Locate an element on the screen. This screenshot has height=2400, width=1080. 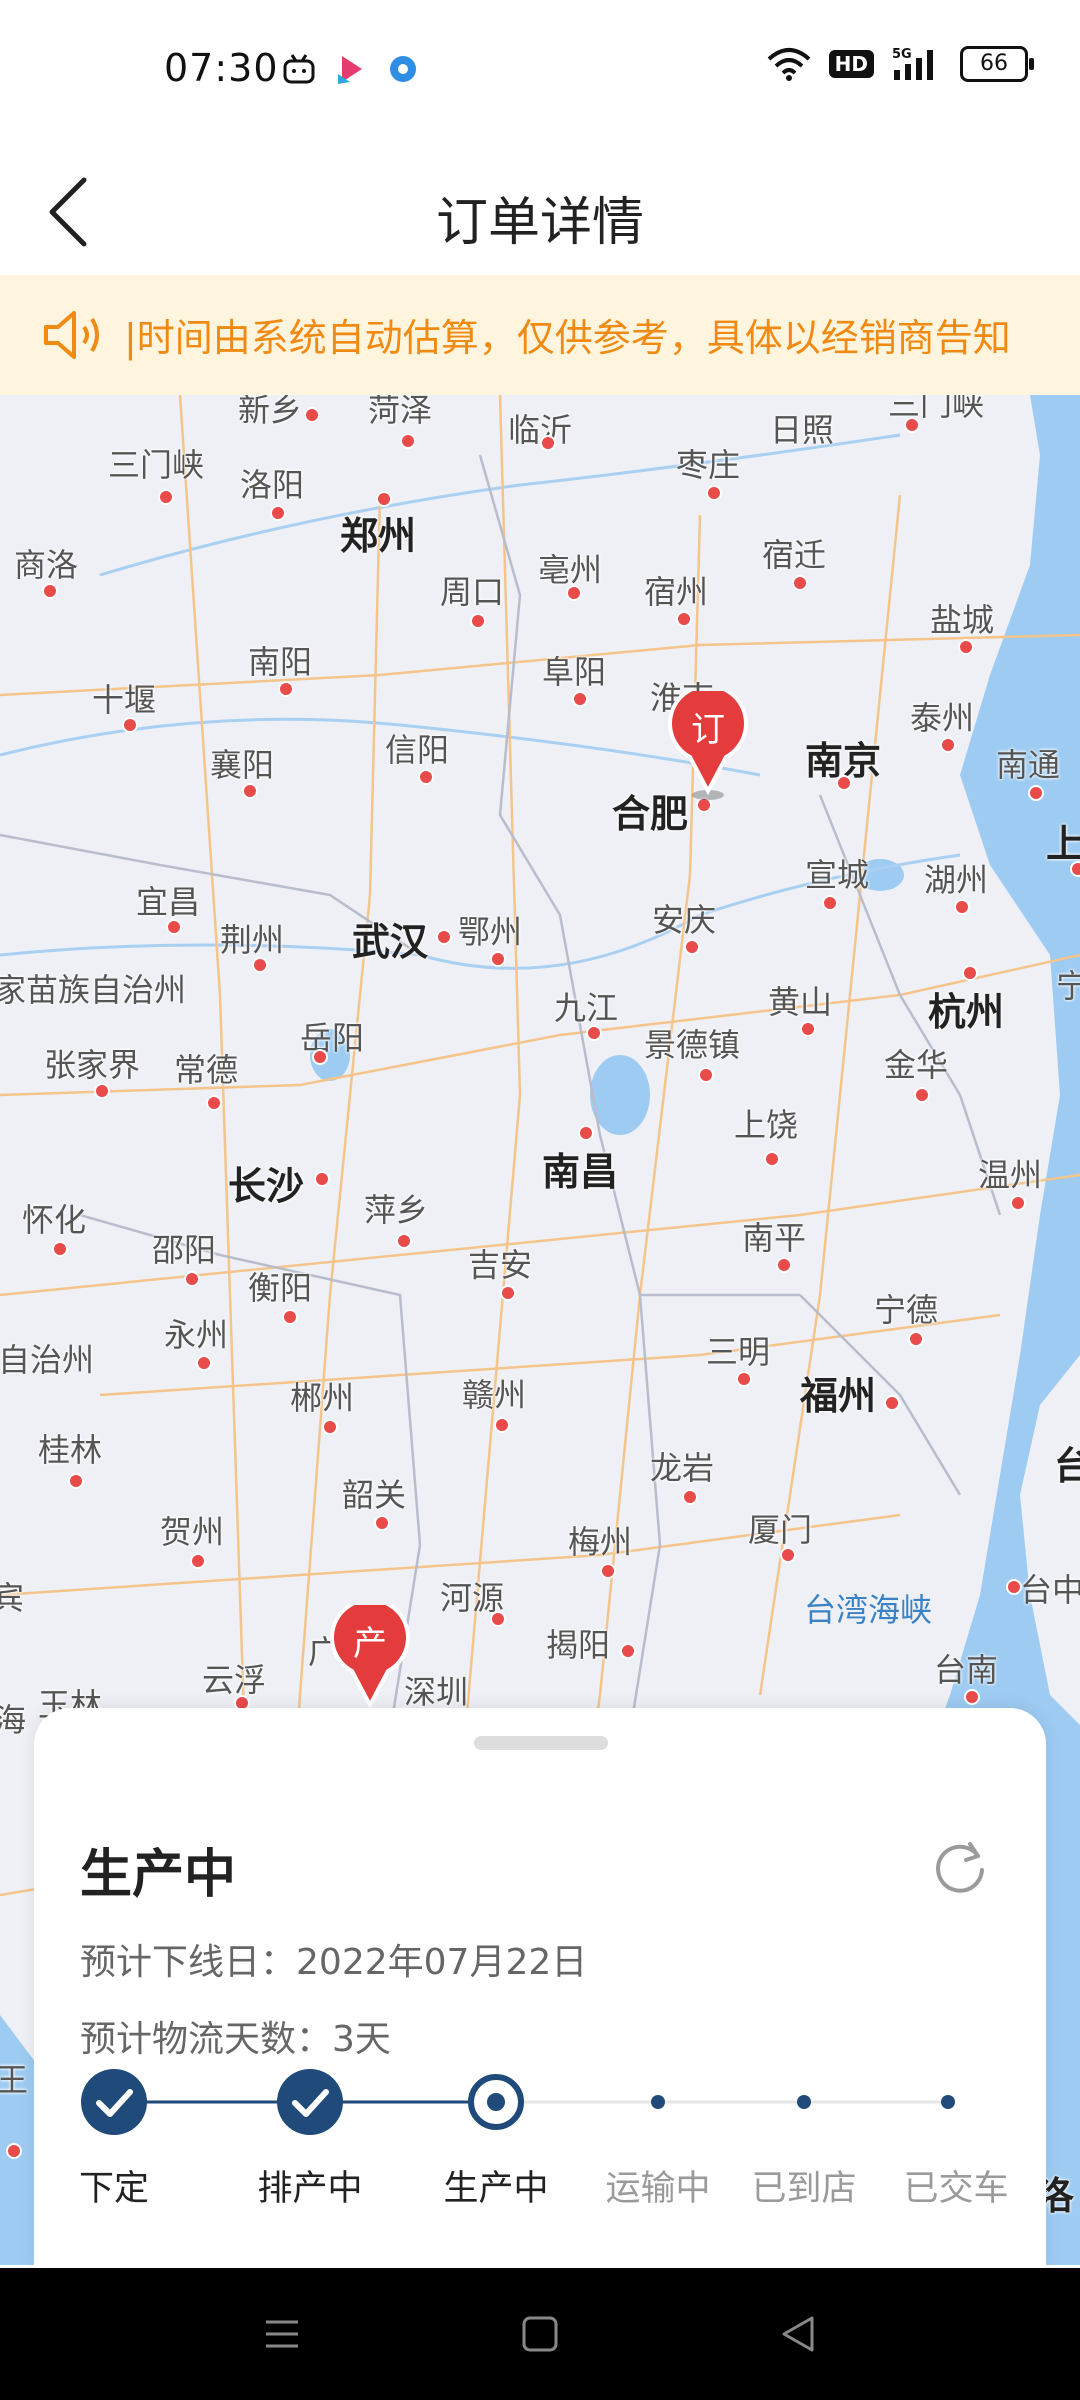
location-app-icon is located at coordinates (403, 69).